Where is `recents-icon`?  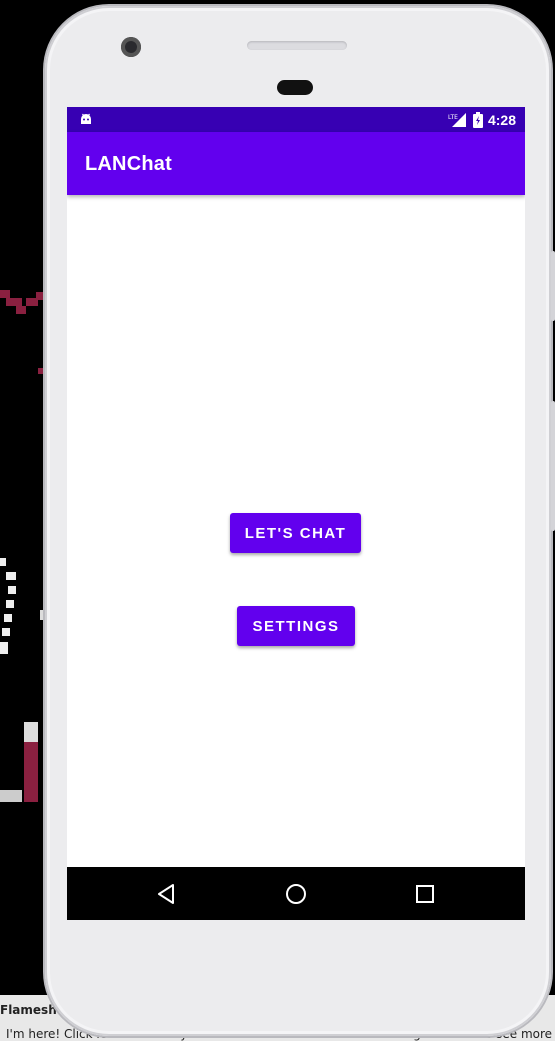
recents-icon is located at coordinates (425, 894).